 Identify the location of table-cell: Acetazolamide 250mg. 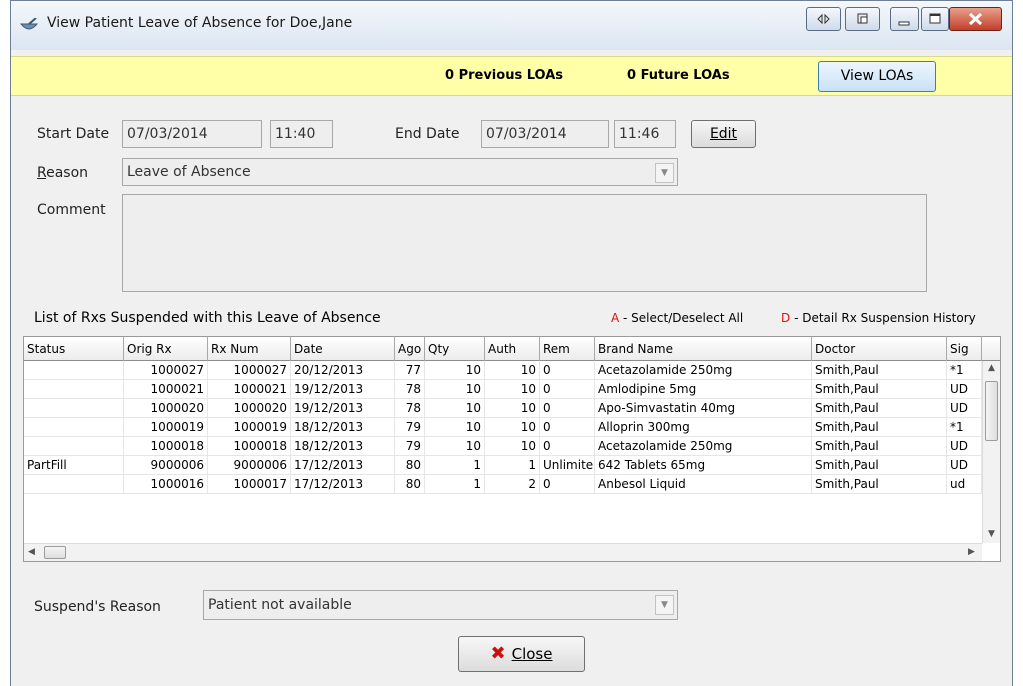
(703, 370).